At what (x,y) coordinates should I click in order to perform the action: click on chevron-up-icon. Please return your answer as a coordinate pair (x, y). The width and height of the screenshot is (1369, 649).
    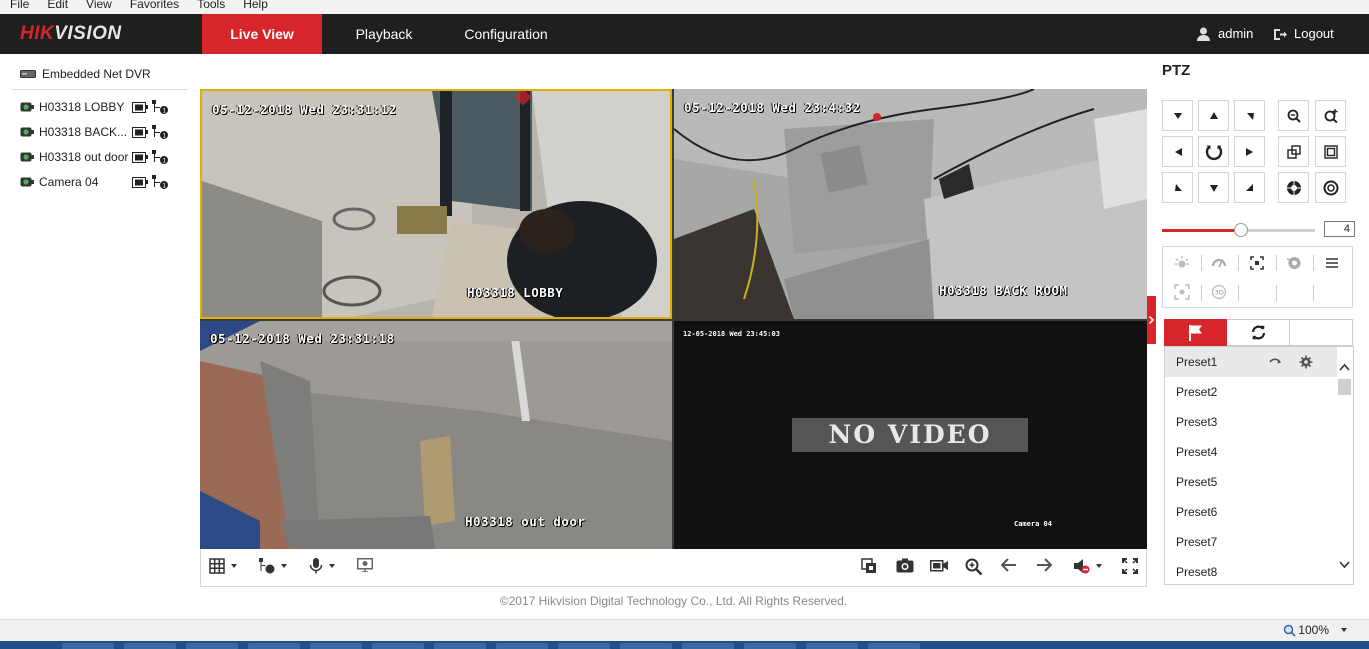
    Looking at the image, I should click on (1344, 367).